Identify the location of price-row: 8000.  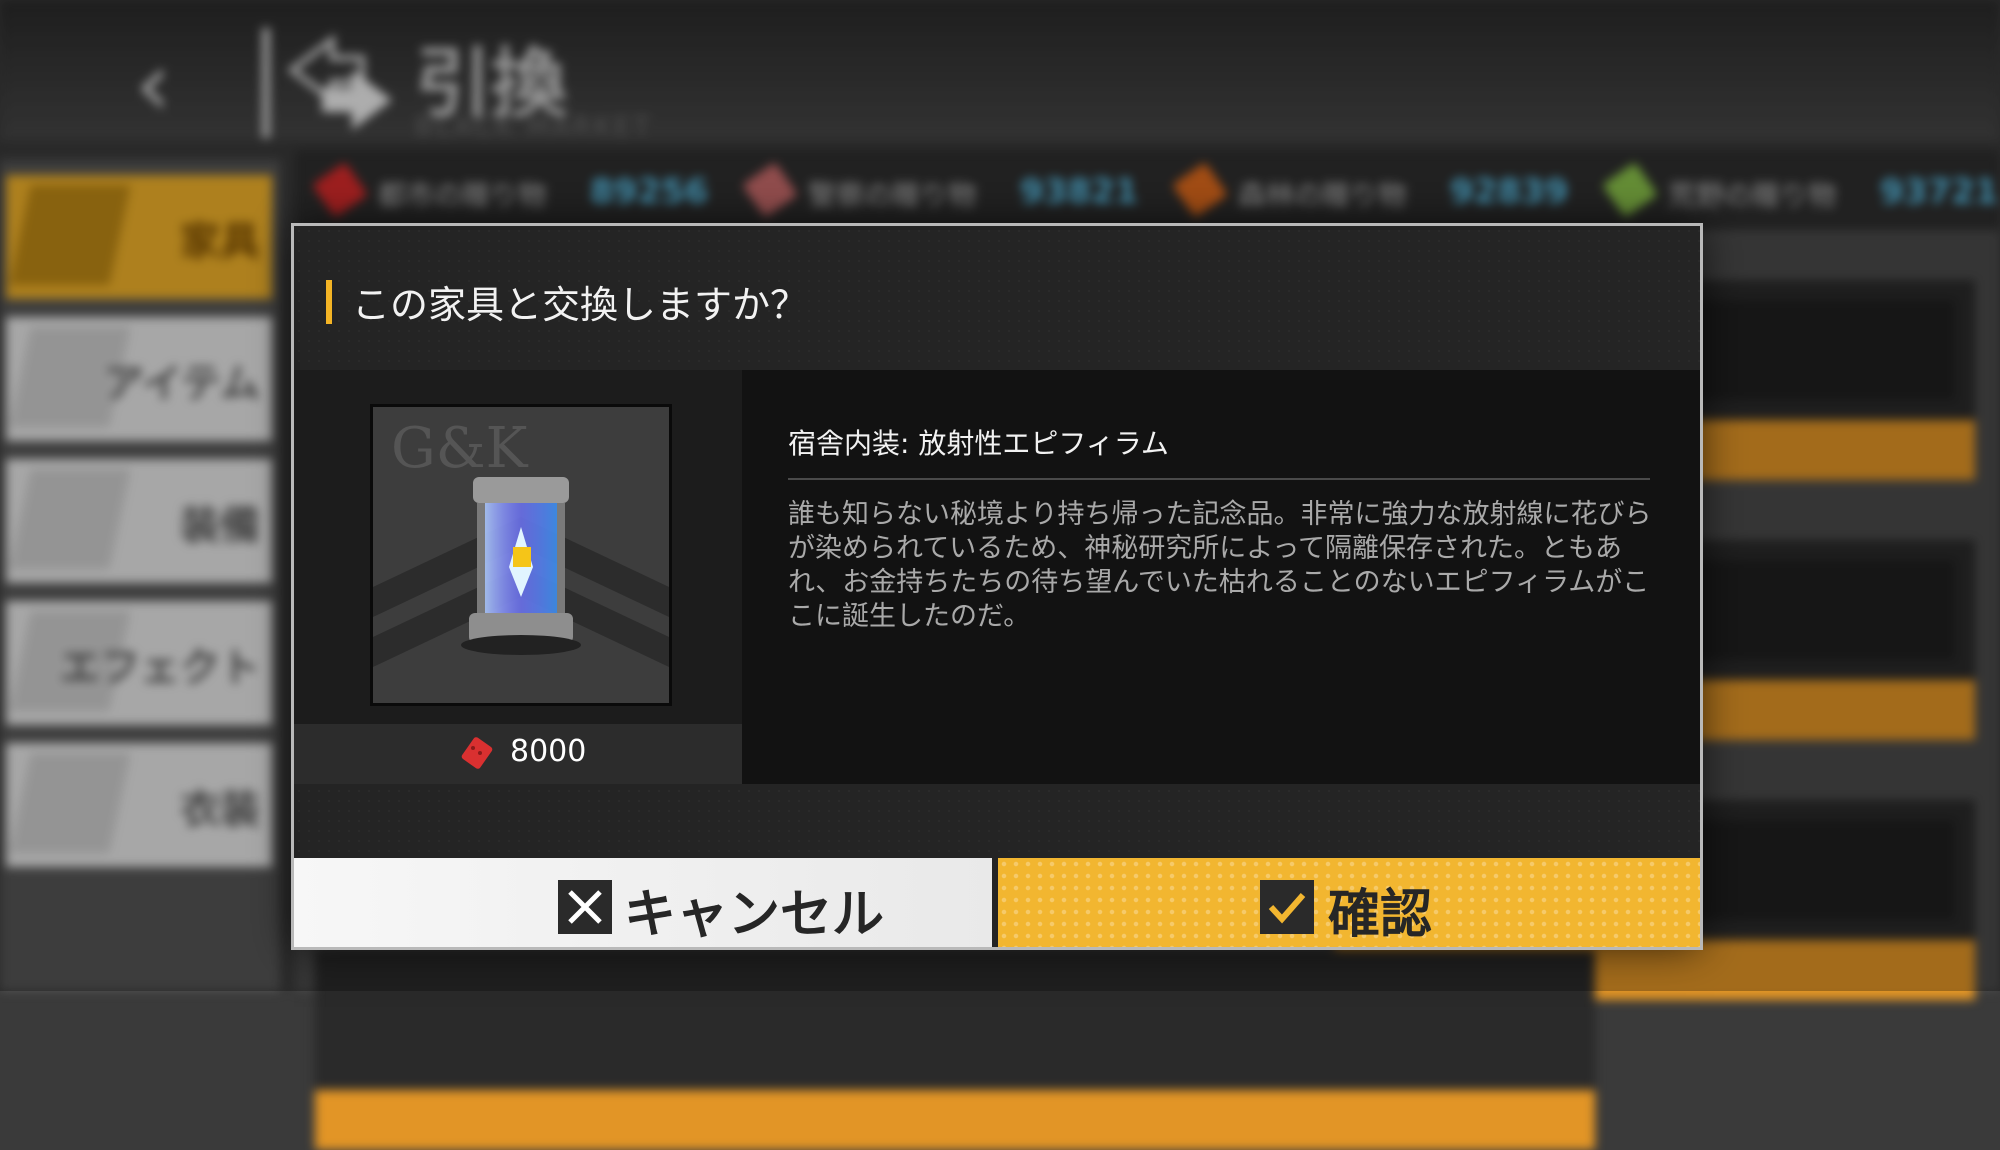
(518, 754).